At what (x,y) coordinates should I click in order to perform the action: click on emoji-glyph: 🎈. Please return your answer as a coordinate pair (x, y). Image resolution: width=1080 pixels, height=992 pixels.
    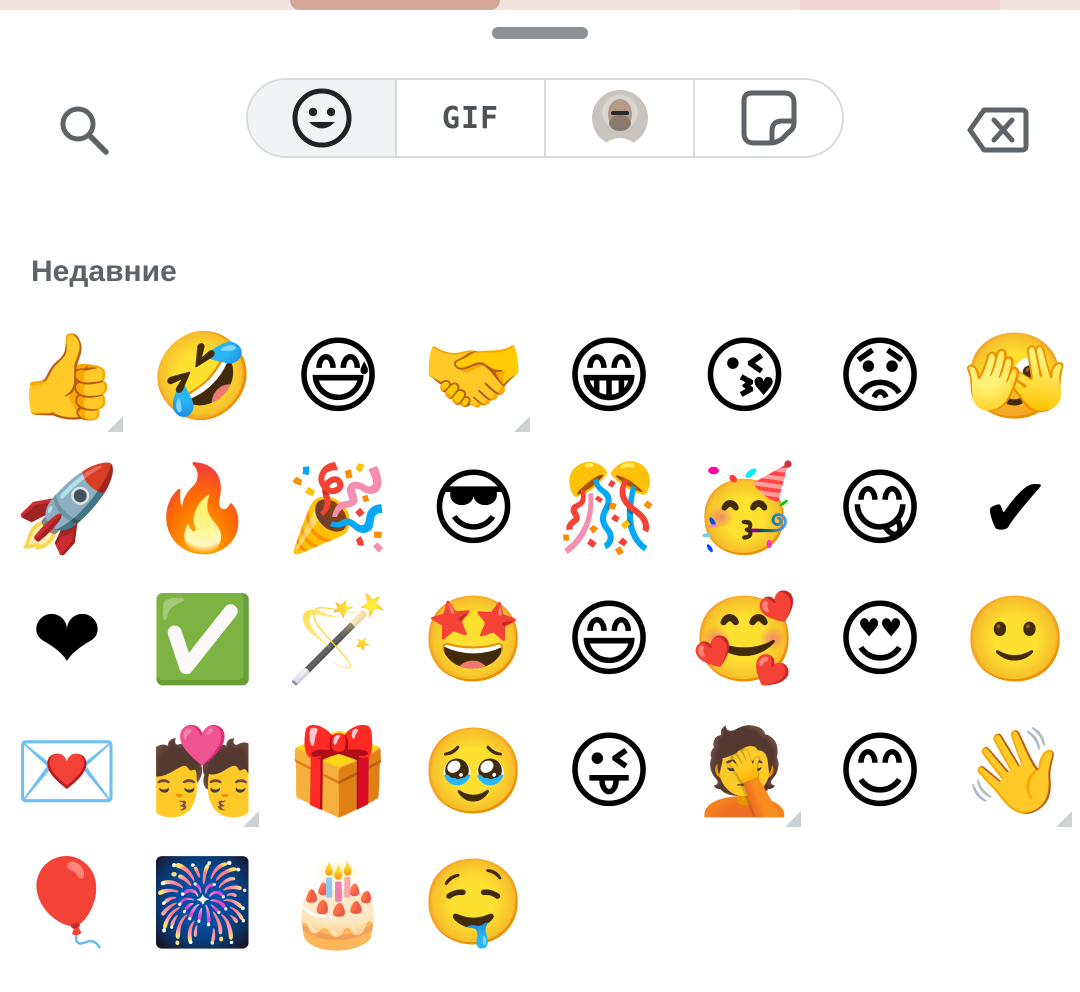
    Looking at the image, I should click on (67, 902).